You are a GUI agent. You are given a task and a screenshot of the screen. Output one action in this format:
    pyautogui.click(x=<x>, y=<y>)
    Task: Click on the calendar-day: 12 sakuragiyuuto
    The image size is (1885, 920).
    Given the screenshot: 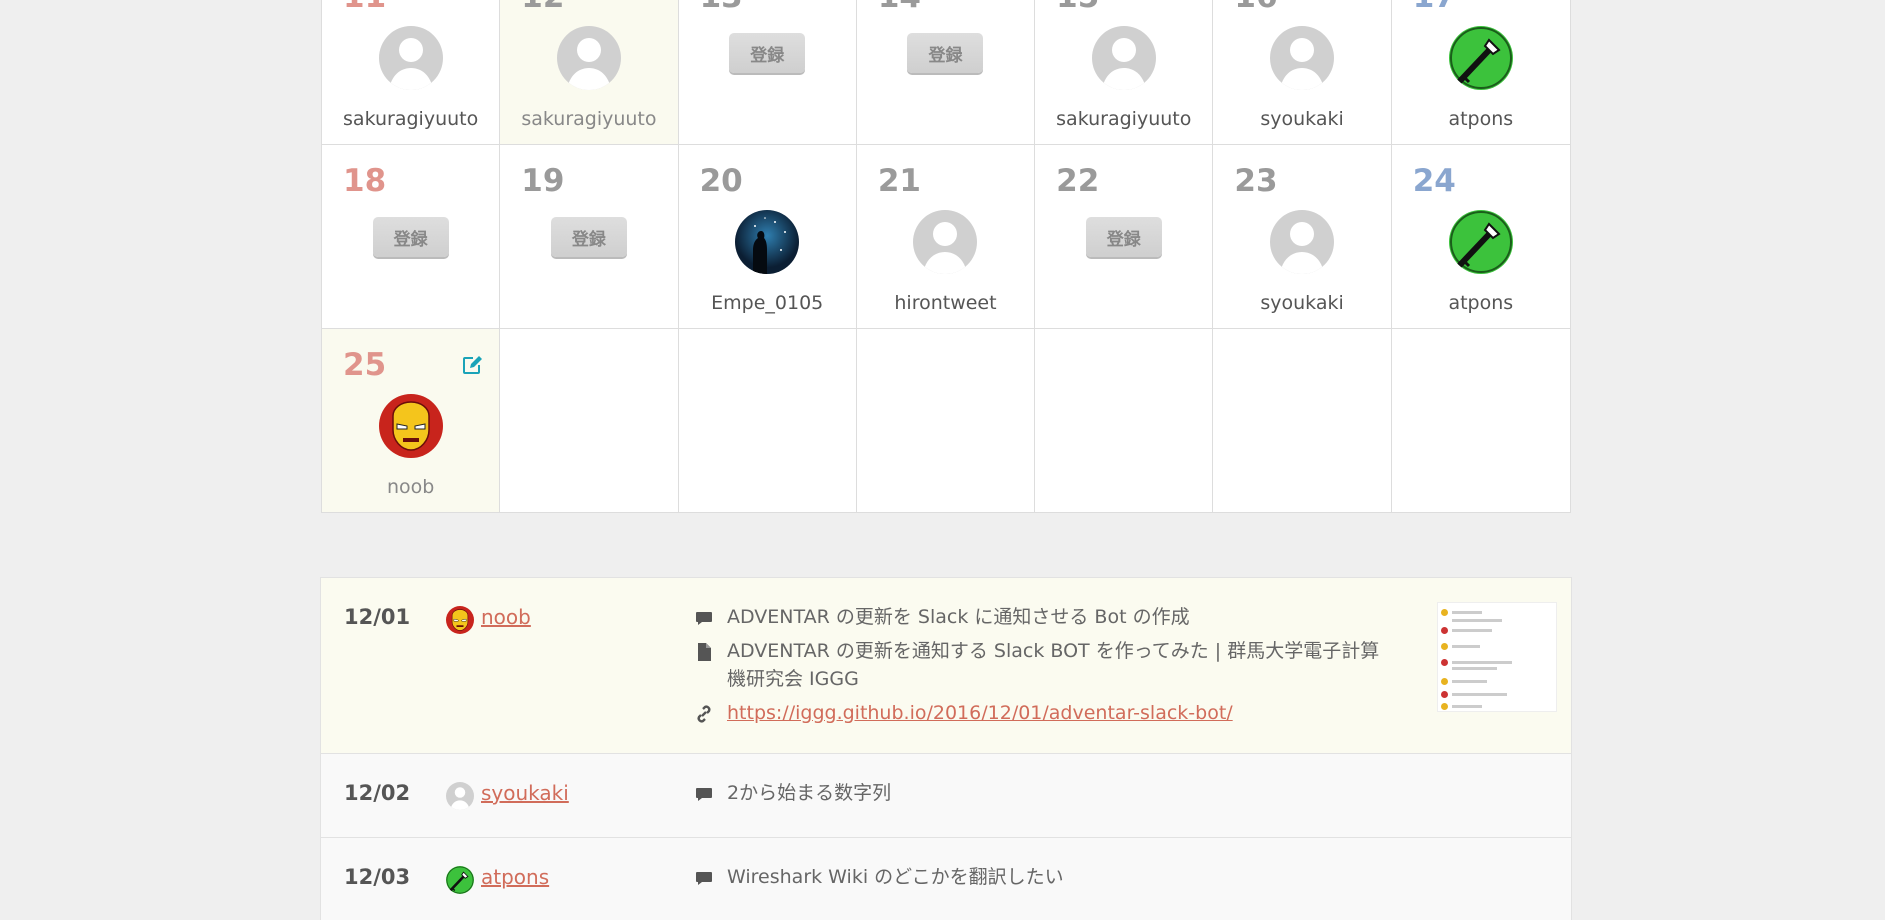 What is the action you would take?
    pyautogui.click(x=589, y=72)
    